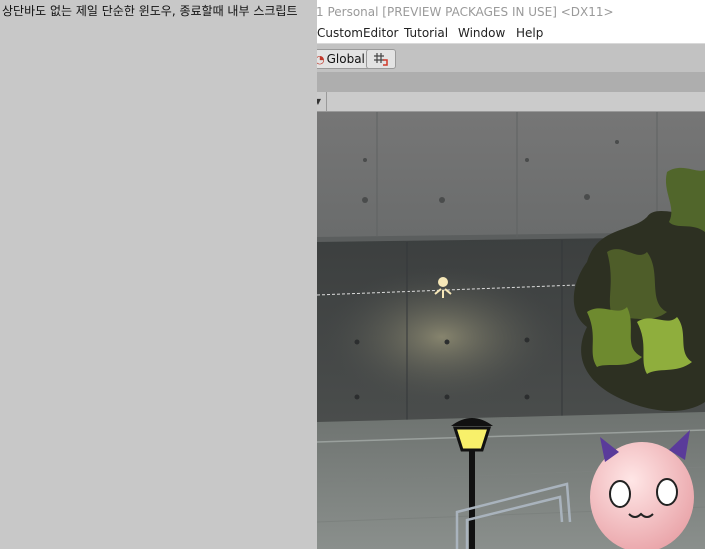 The height and width of the screenshot is (549, 705). Describe the element at coordinates (150, 11) in the screenshot. I see `window-title-text: 상단바도 없는 제일 단순한 윈도우, 종료할때 내부 스크립트` at that location.